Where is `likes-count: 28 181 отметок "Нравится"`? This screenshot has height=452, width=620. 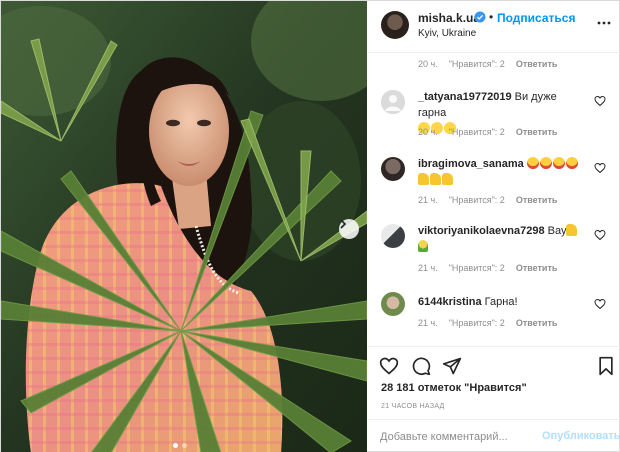 likes-count: 28 181 отметок "Нравится" is located at coordinates (454, 388).